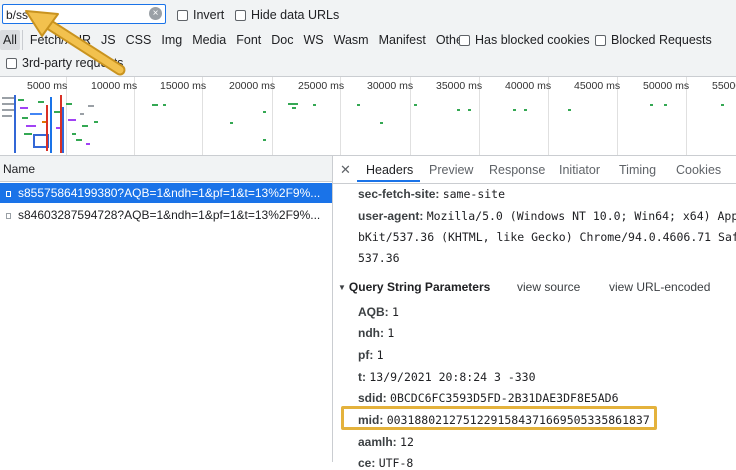  I want to click on header-value: 537.36, so click(379, 258).